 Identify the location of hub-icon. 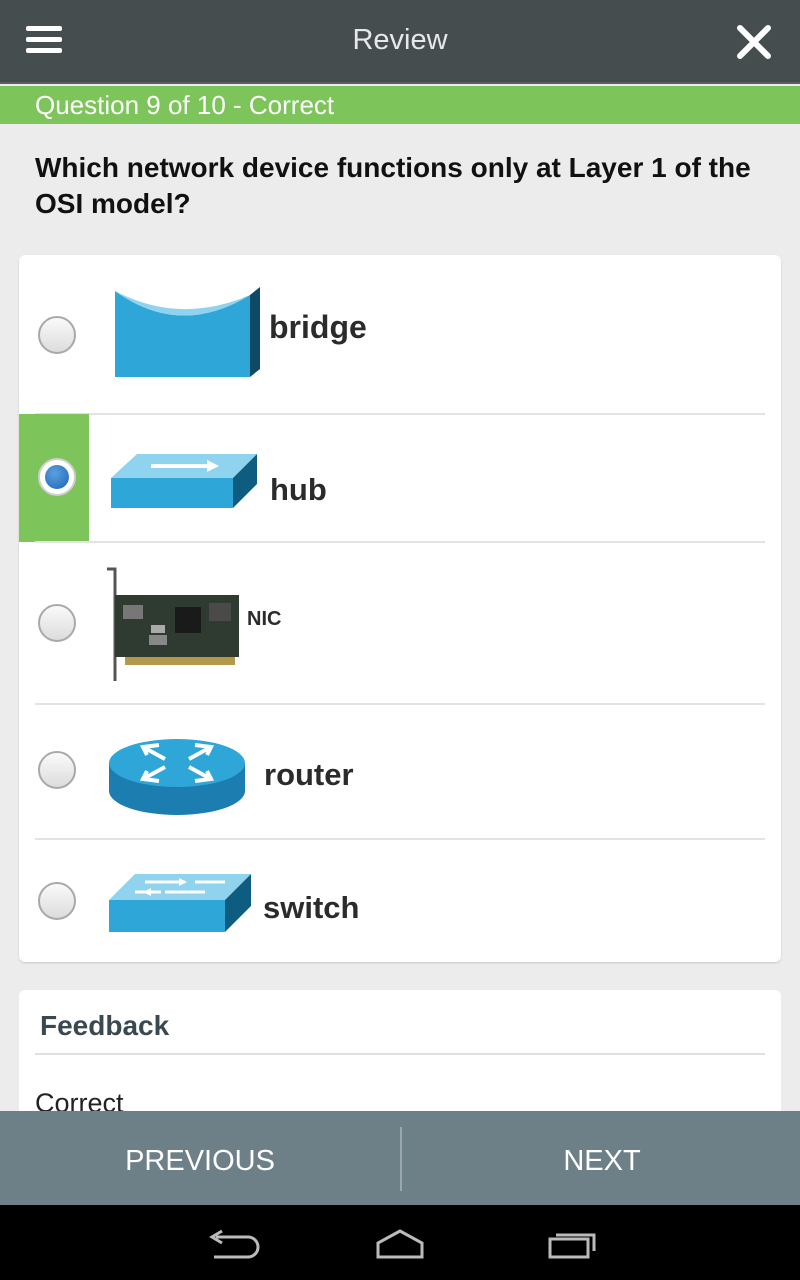
(184, 481).